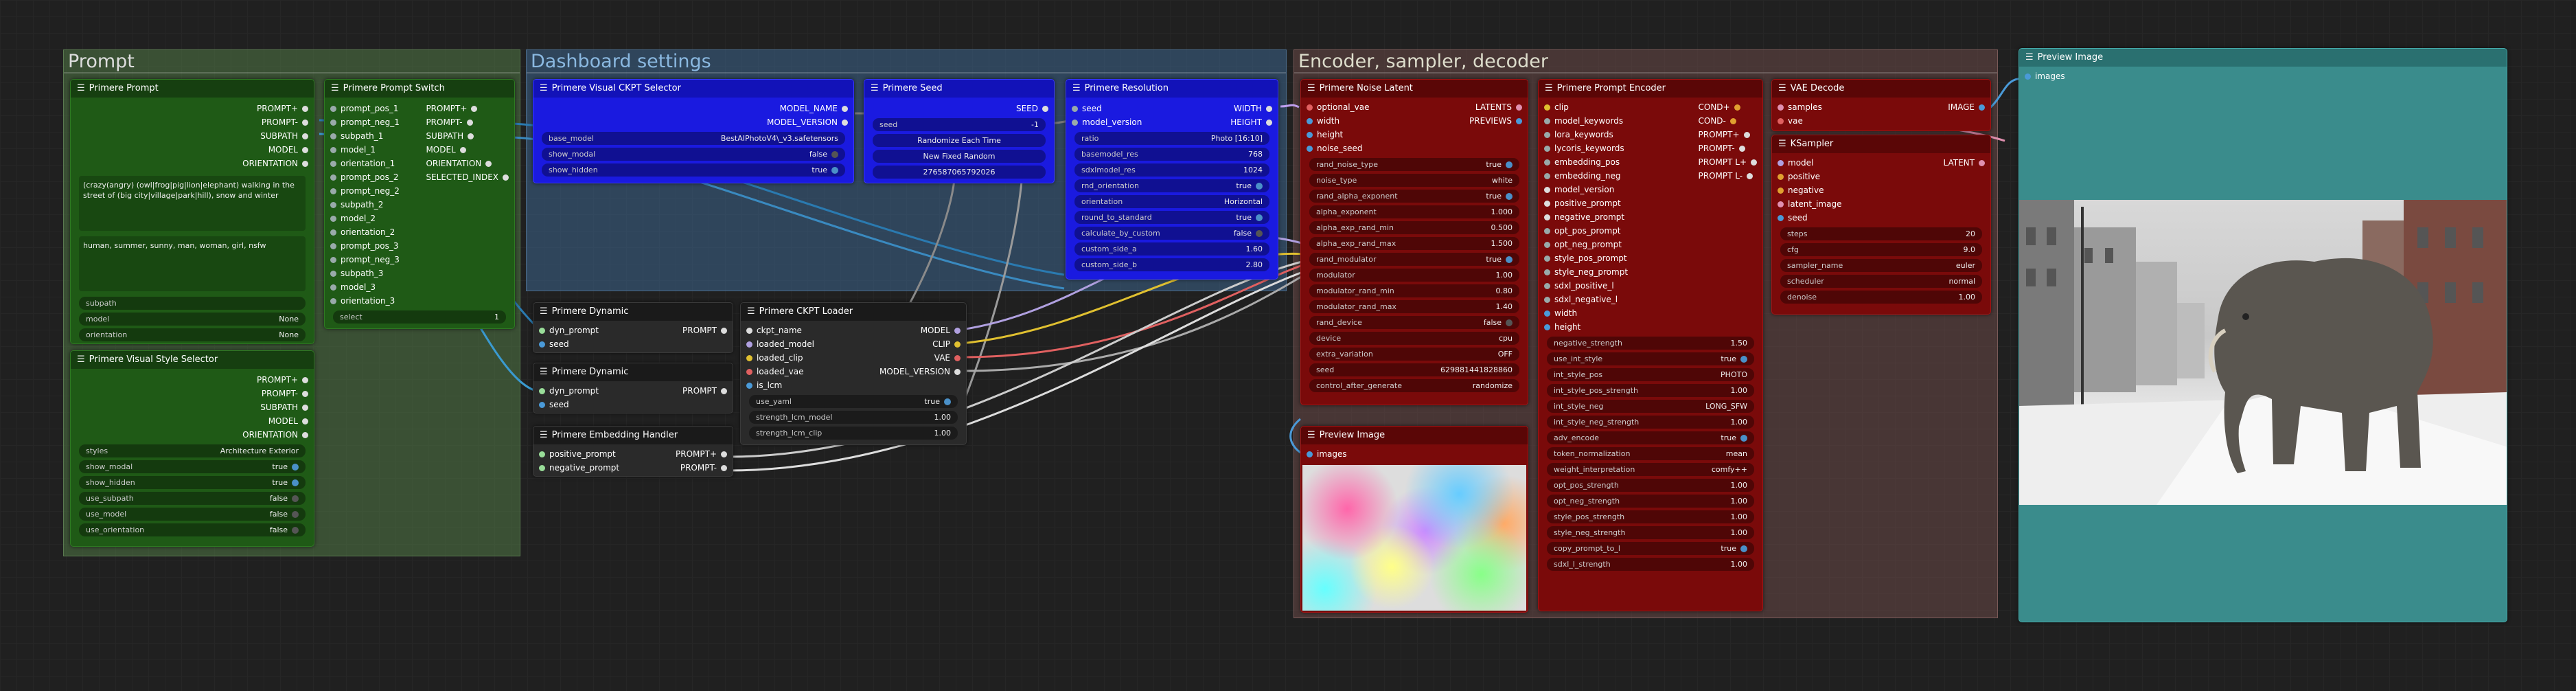 This screenshot has width=2576, height=691. What do you see at coordinates (1414, 436) in the screenshot?
I see `node-title-bar: ☰ Preview Image` at bounding box center [1414, 436].